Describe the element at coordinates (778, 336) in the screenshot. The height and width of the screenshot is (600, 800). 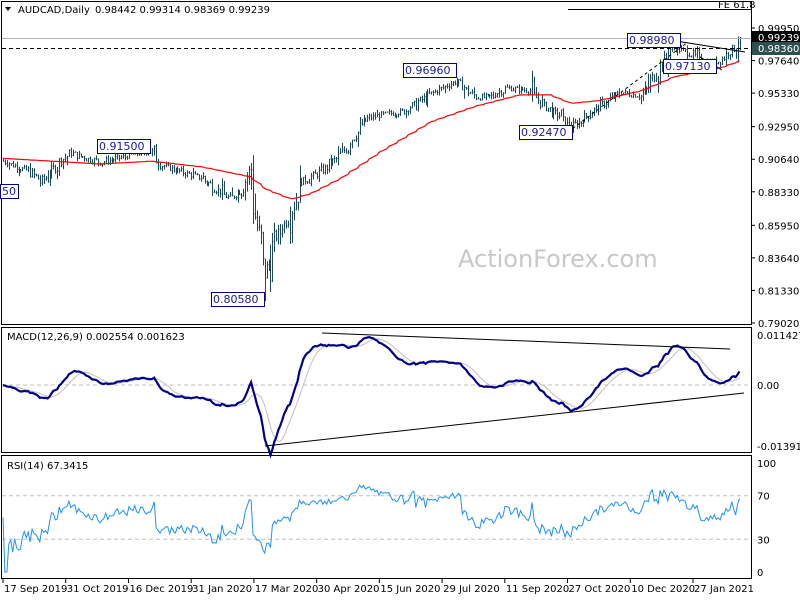
I see `macd-axis-label: 0.011427` at that location.